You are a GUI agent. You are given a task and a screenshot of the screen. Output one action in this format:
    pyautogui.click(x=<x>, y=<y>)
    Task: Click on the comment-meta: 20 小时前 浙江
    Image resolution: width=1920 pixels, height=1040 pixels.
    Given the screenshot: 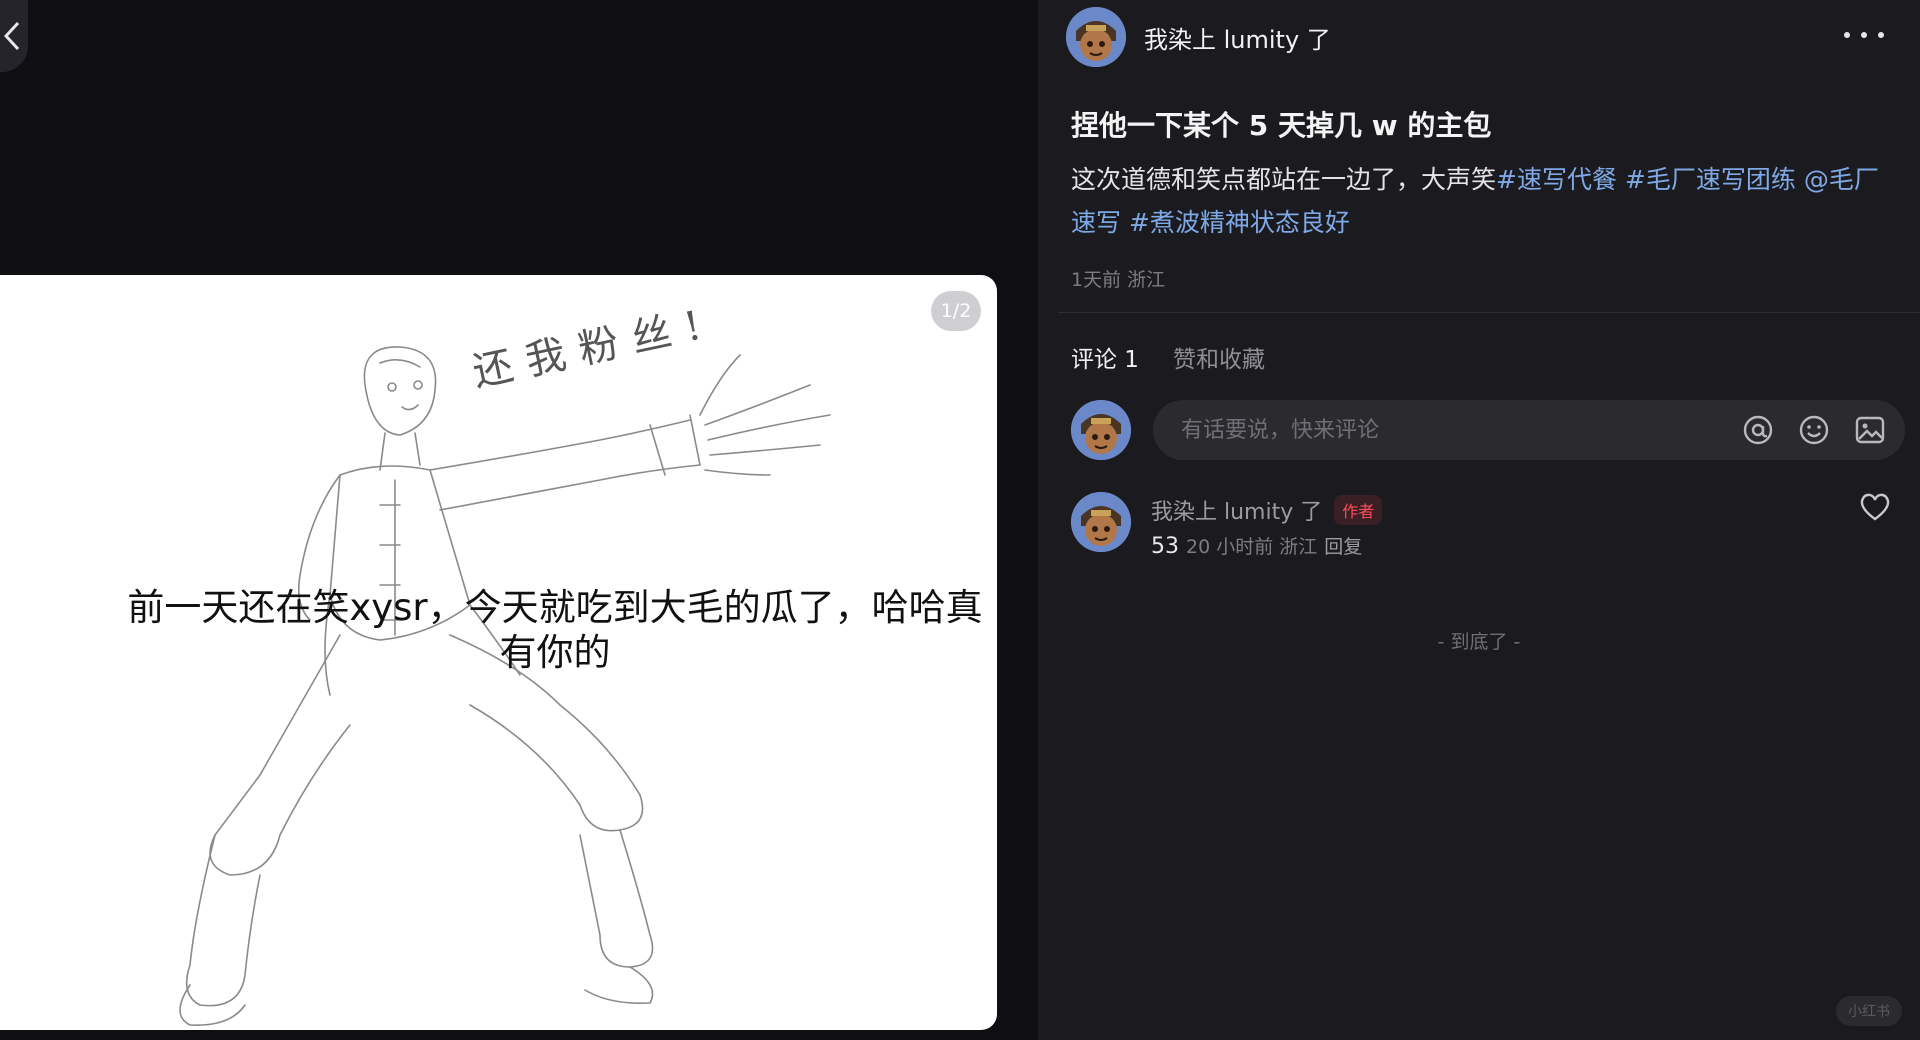 What is the action you would take?
    pyautogui.click(x=1252, y=547)
    